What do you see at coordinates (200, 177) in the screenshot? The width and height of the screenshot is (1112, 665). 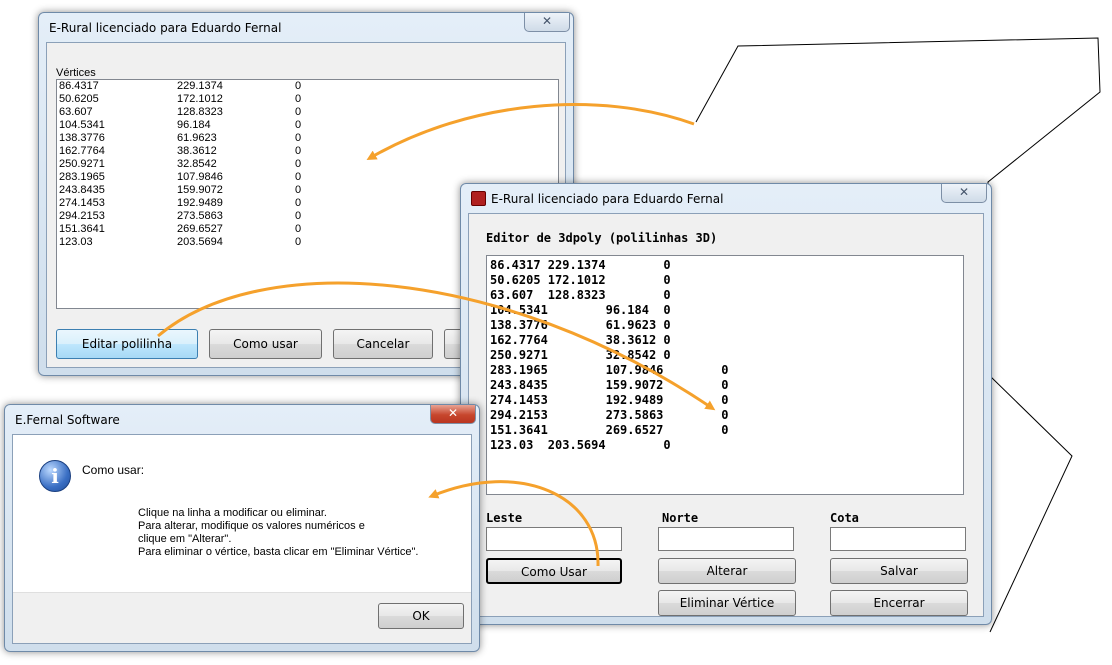 I see `vertex-y: 107.9846` at bounding box center [200, 177].